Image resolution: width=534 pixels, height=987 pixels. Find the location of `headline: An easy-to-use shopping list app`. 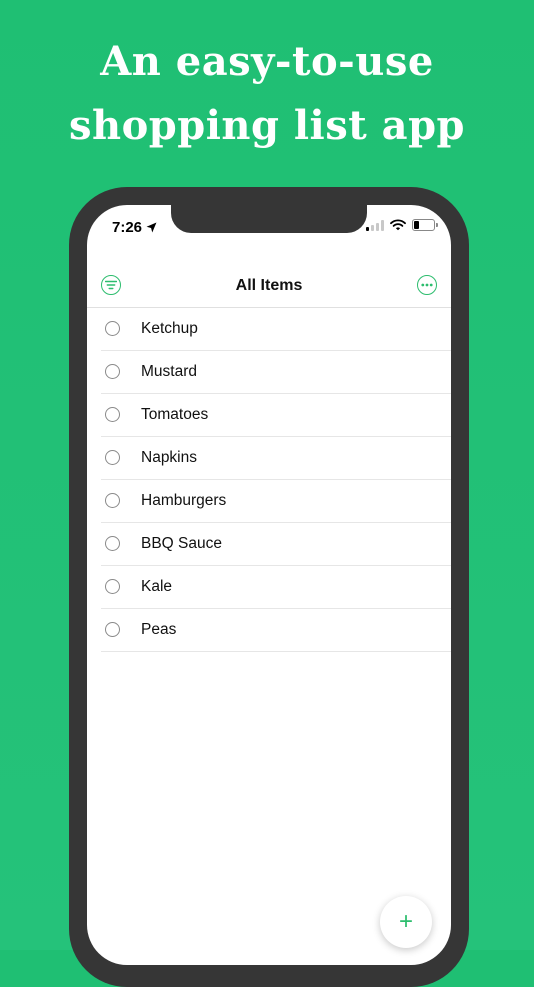

headline: An easy-to-use shopping list app is located at coordinates (267, 94).